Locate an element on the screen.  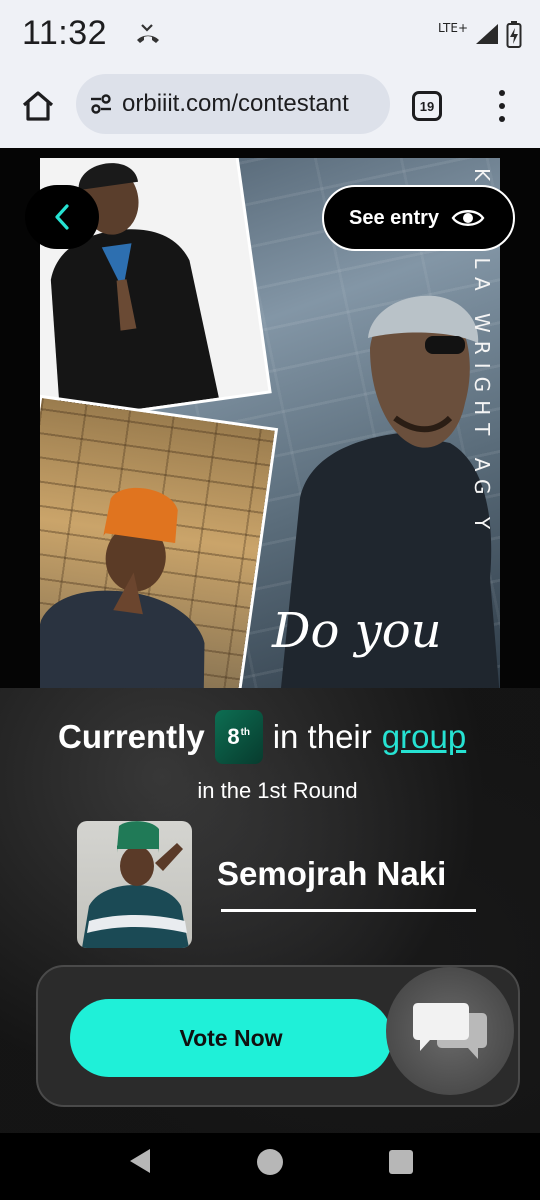
status-indicators: LTE+ is located at coordinates (480, 34).